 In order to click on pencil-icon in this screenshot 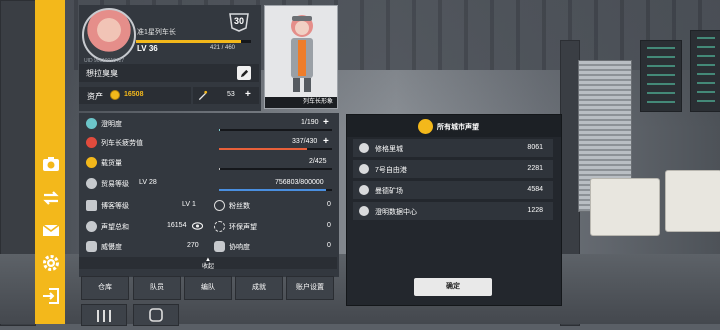, I will do `click(244, 73)`.